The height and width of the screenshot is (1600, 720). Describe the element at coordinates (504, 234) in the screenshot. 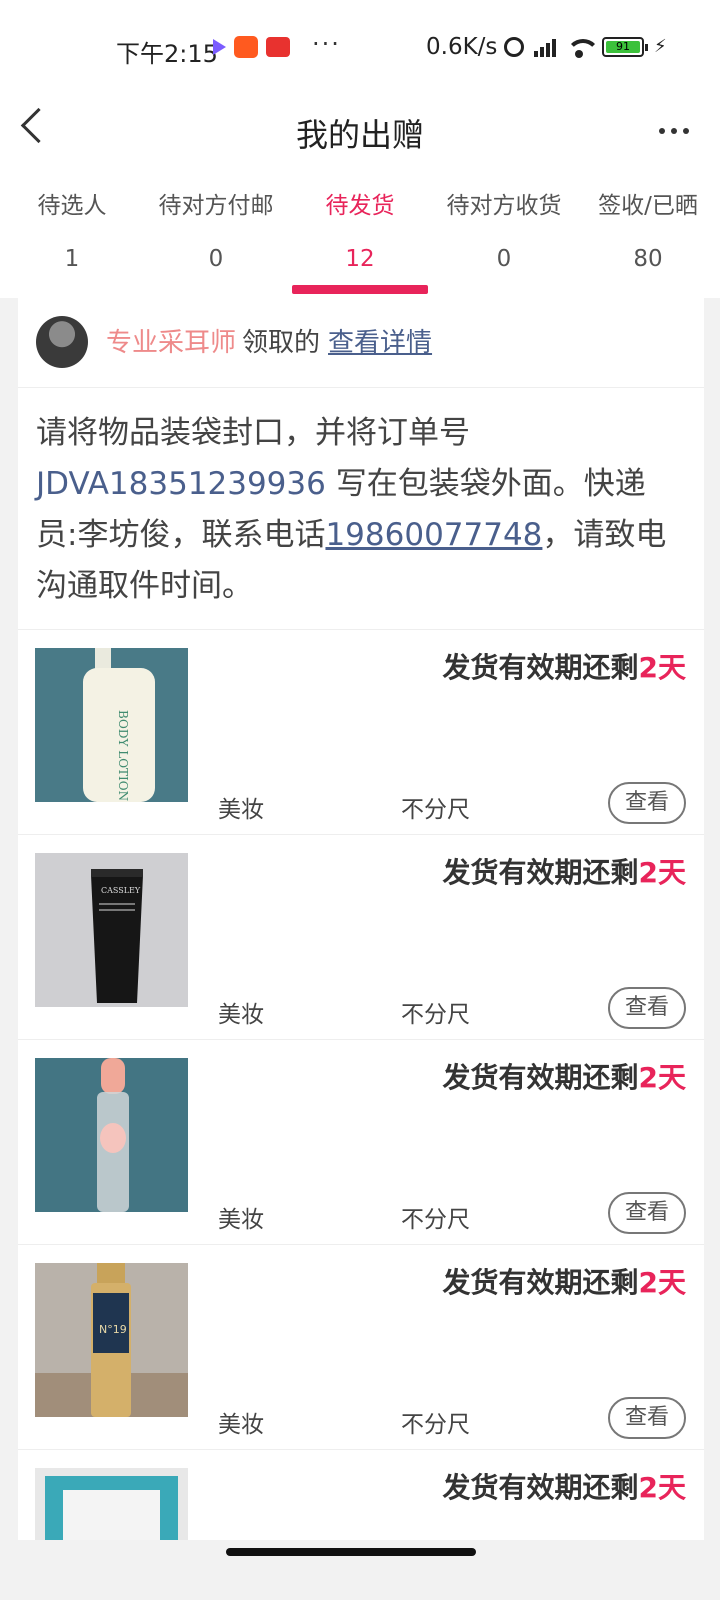

I see `tab-awaiting-receipt: 待对方收货 0` at that location.